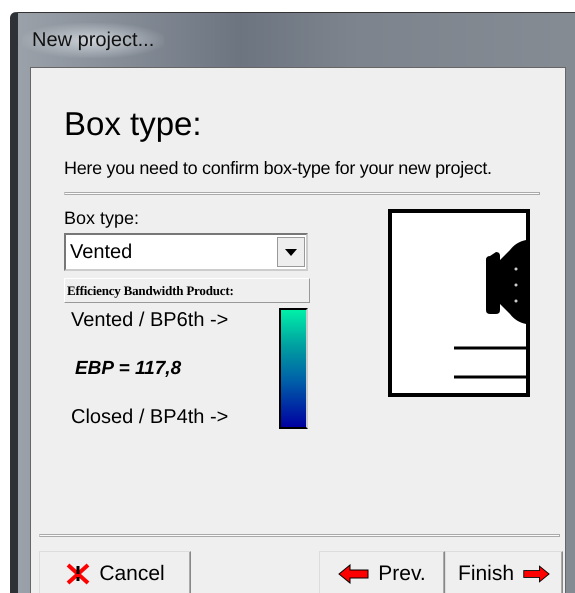 This screenshot has width=575, height=593. Describe the element at coordinates (102, 218) in the screenshot. I see `field-label: Box type:` at that location.